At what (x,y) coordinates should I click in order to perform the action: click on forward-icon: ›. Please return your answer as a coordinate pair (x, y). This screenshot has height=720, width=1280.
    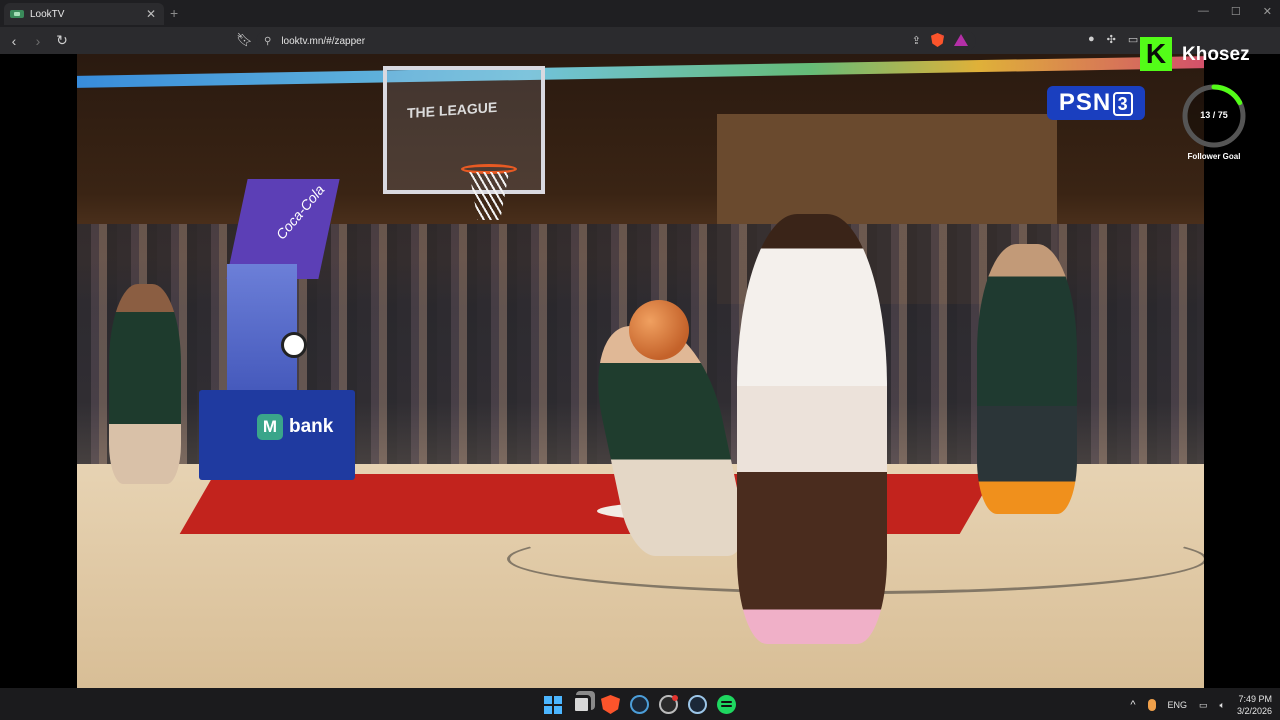
    Looking at the image, I should click on (38, 41).